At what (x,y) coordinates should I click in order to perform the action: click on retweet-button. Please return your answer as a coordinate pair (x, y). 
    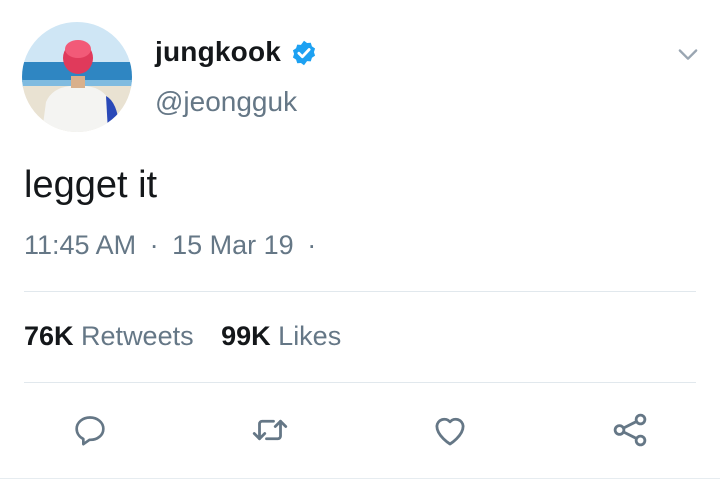
    Looking at the image, I should click on (270, 430).